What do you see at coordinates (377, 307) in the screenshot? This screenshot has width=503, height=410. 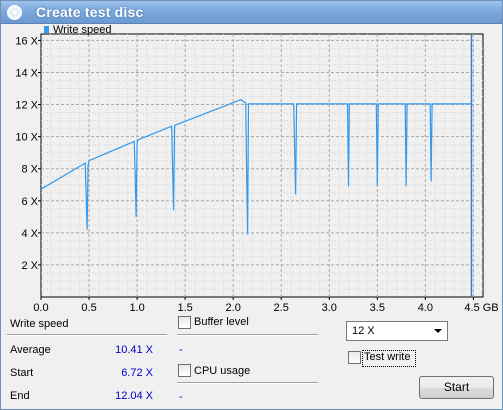 I see `x-tick-label: 3.5` at bounding box center [377, 307].